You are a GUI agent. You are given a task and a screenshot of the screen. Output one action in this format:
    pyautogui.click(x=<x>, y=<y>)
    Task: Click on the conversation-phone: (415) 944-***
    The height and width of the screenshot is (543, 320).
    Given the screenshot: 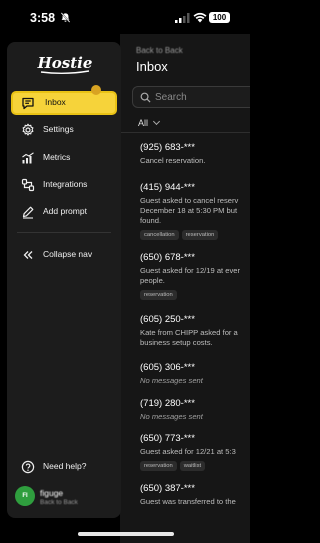 What is the action you would take?
    pyautogui.click(x=167, y=187)
    